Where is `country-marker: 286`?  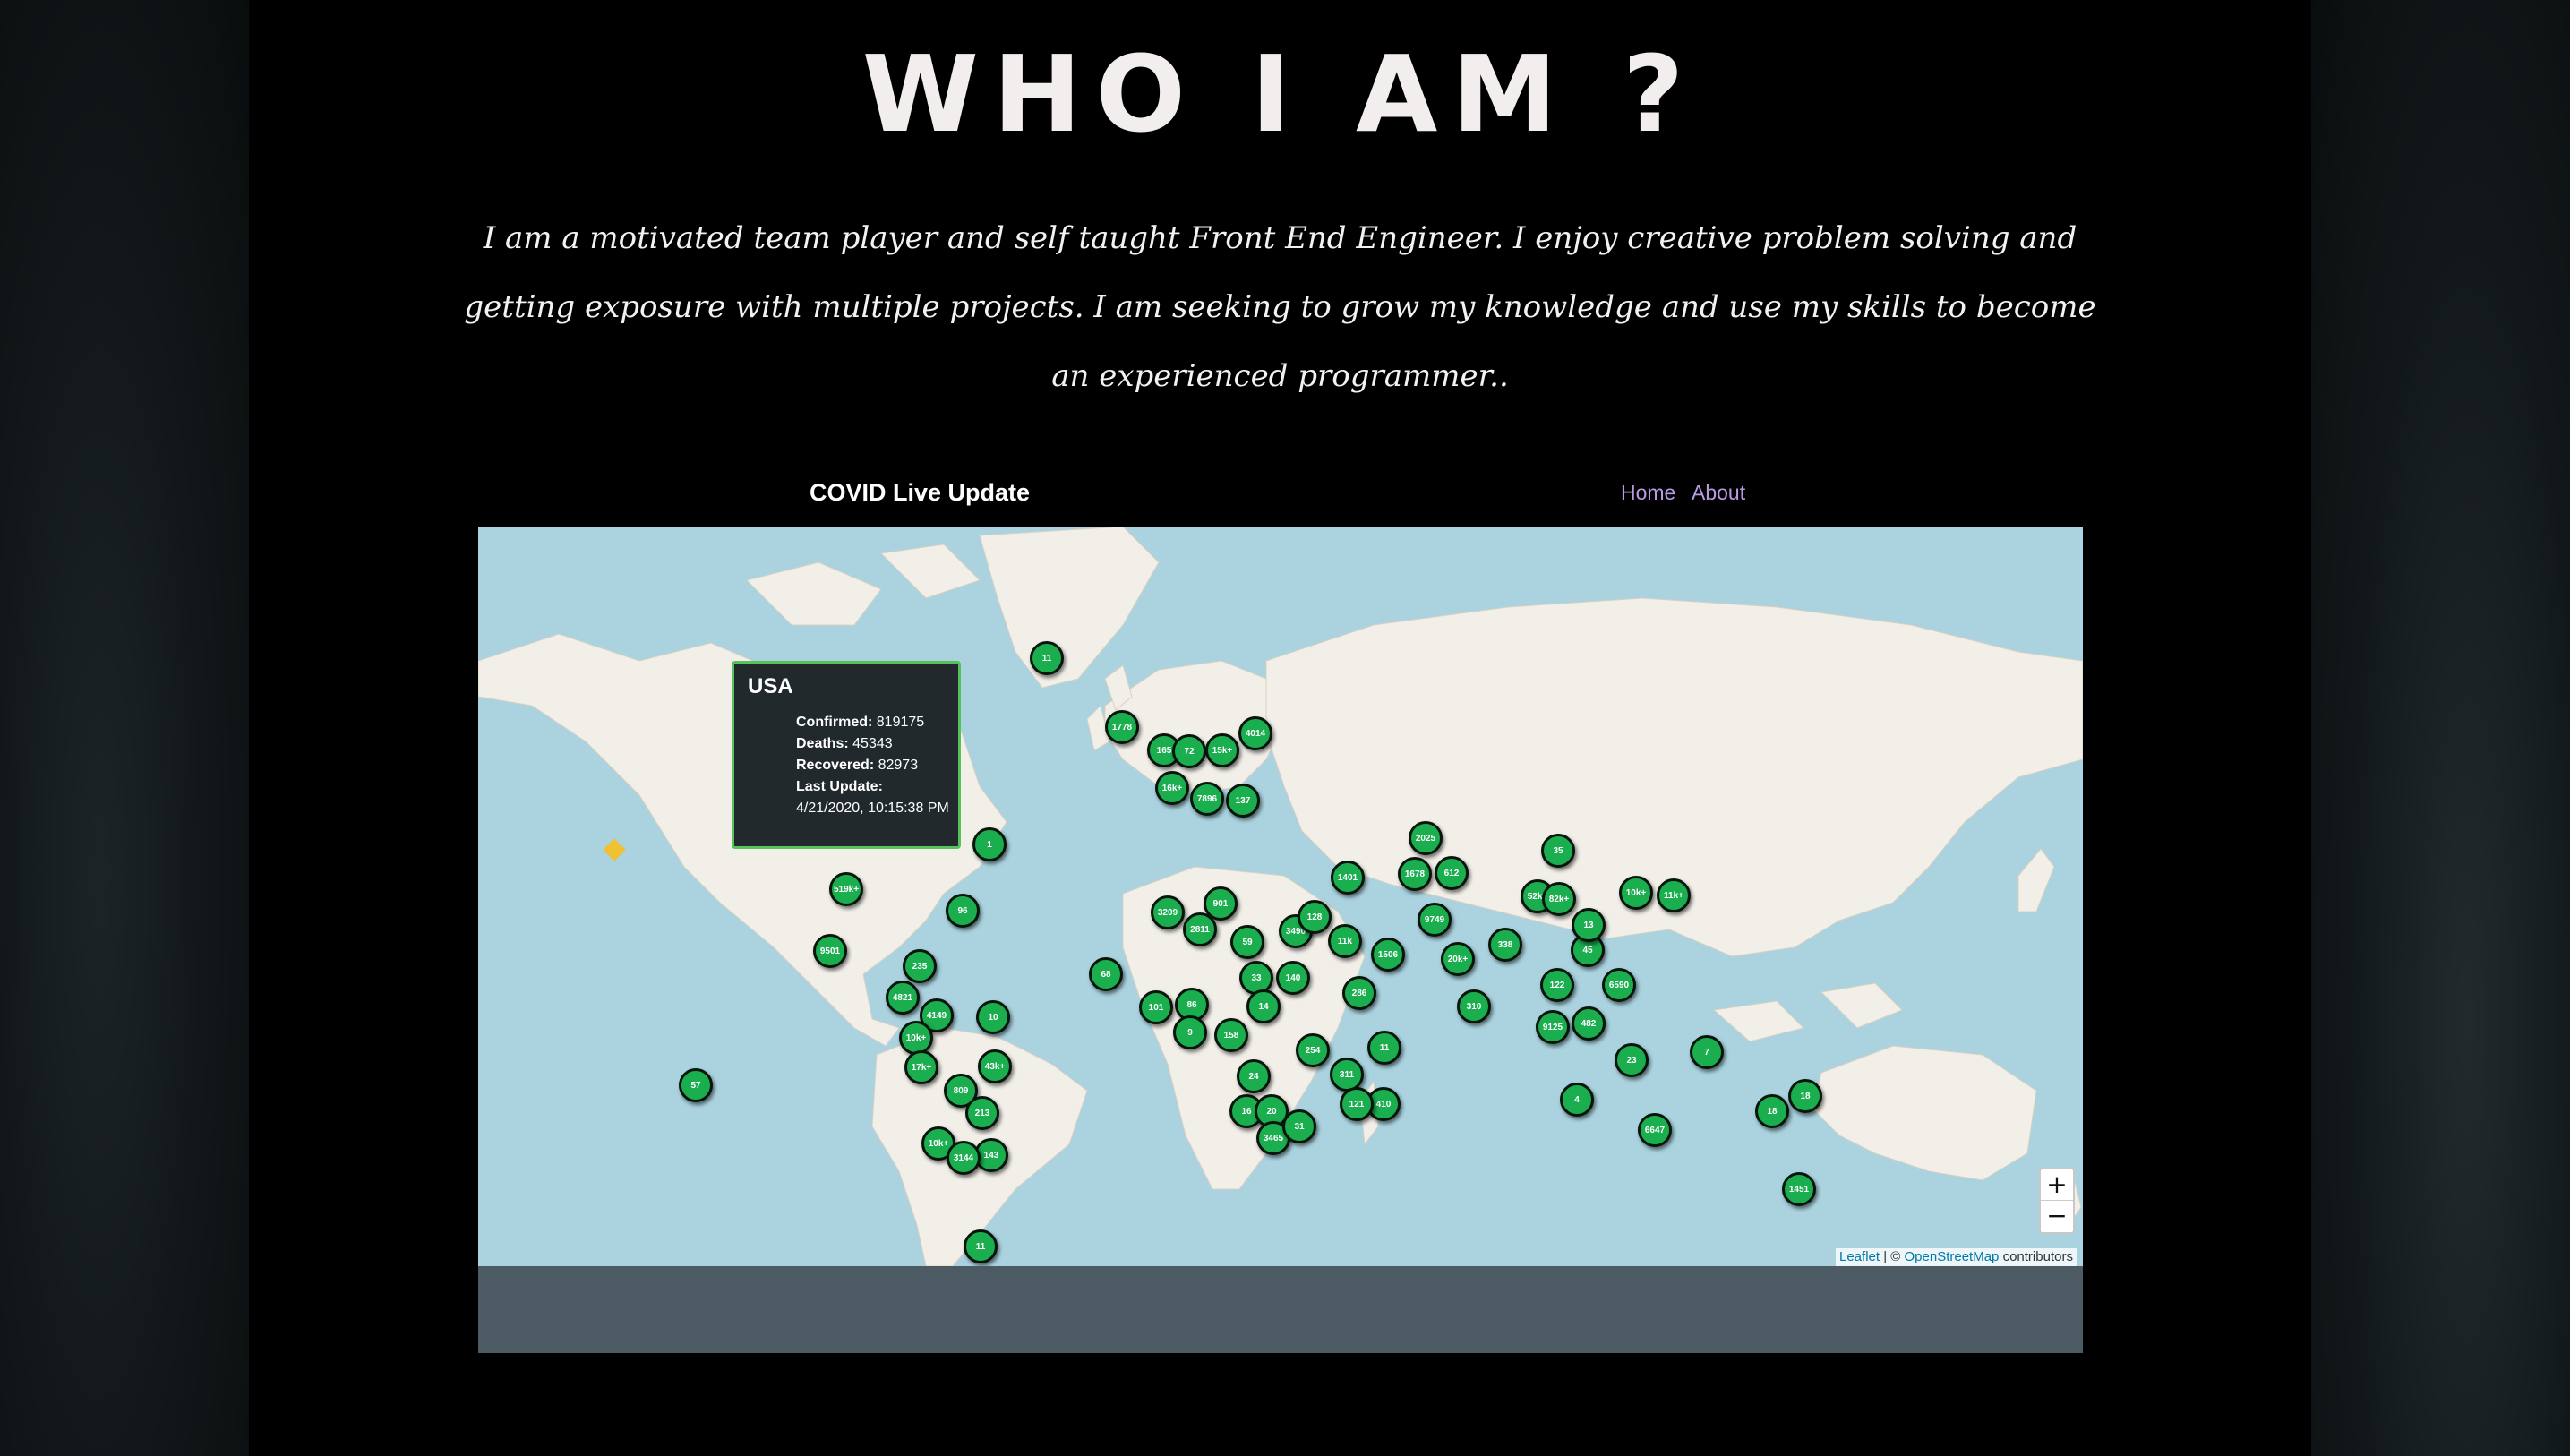 country-marker: 286 is located at coordinates (1359, 993).